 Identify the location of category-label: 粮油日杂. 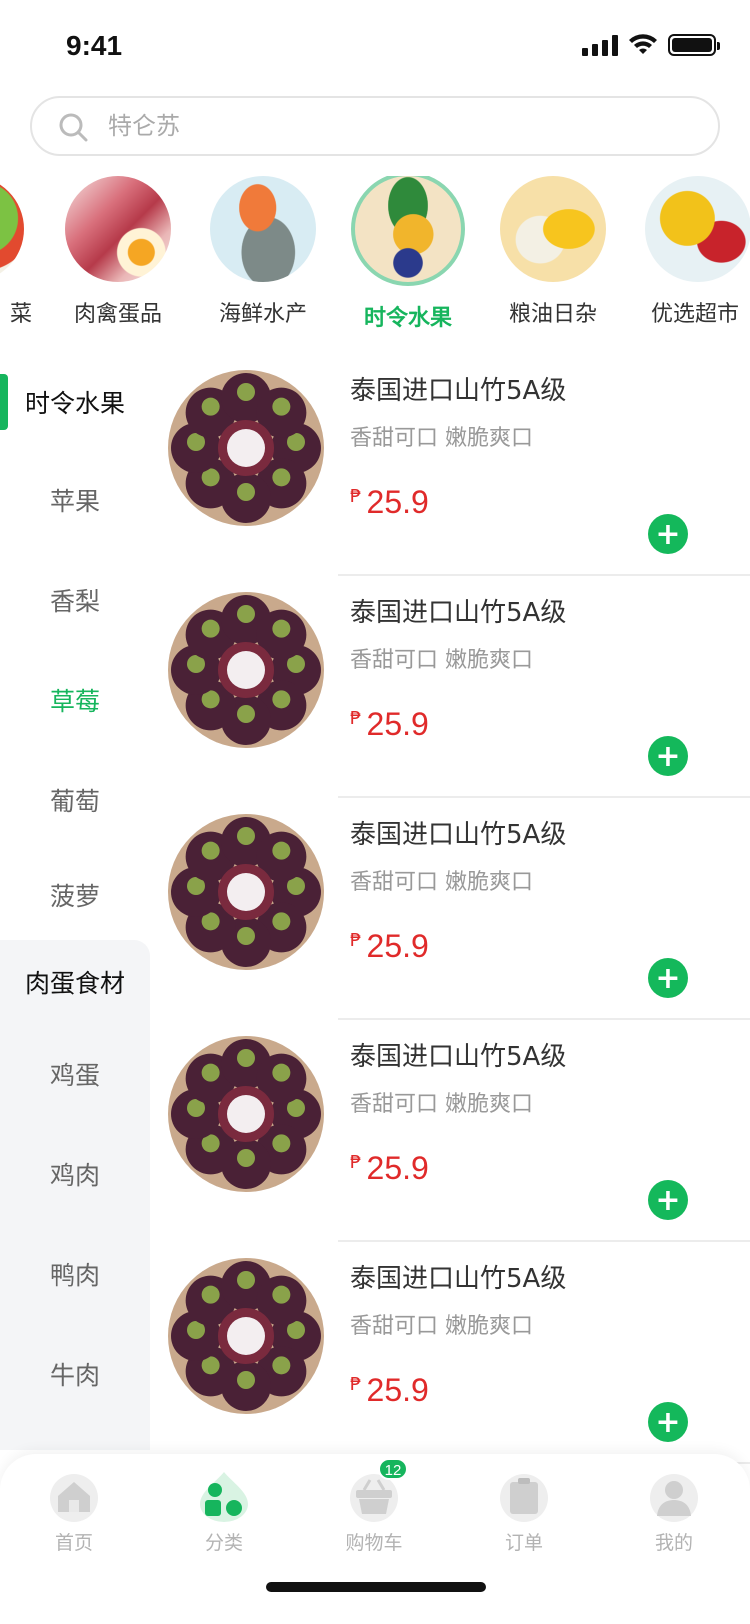
(552, 314).